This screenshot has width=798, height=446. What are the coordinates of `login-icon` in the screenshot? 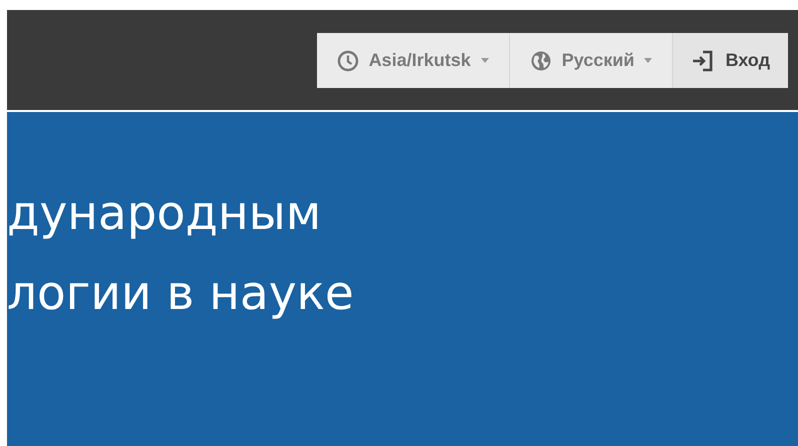 It's located at (703, 61).